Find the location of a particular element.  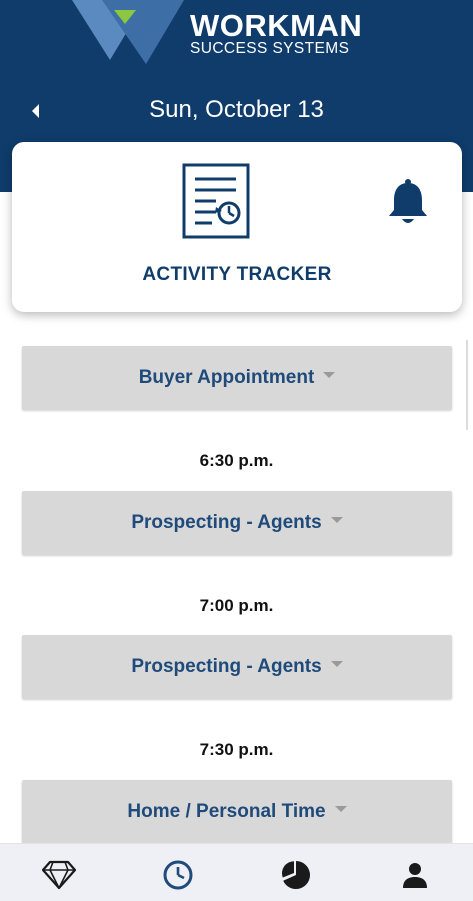

activity-dropdown: Buyer Appointment is located at coordinates (237, 378).